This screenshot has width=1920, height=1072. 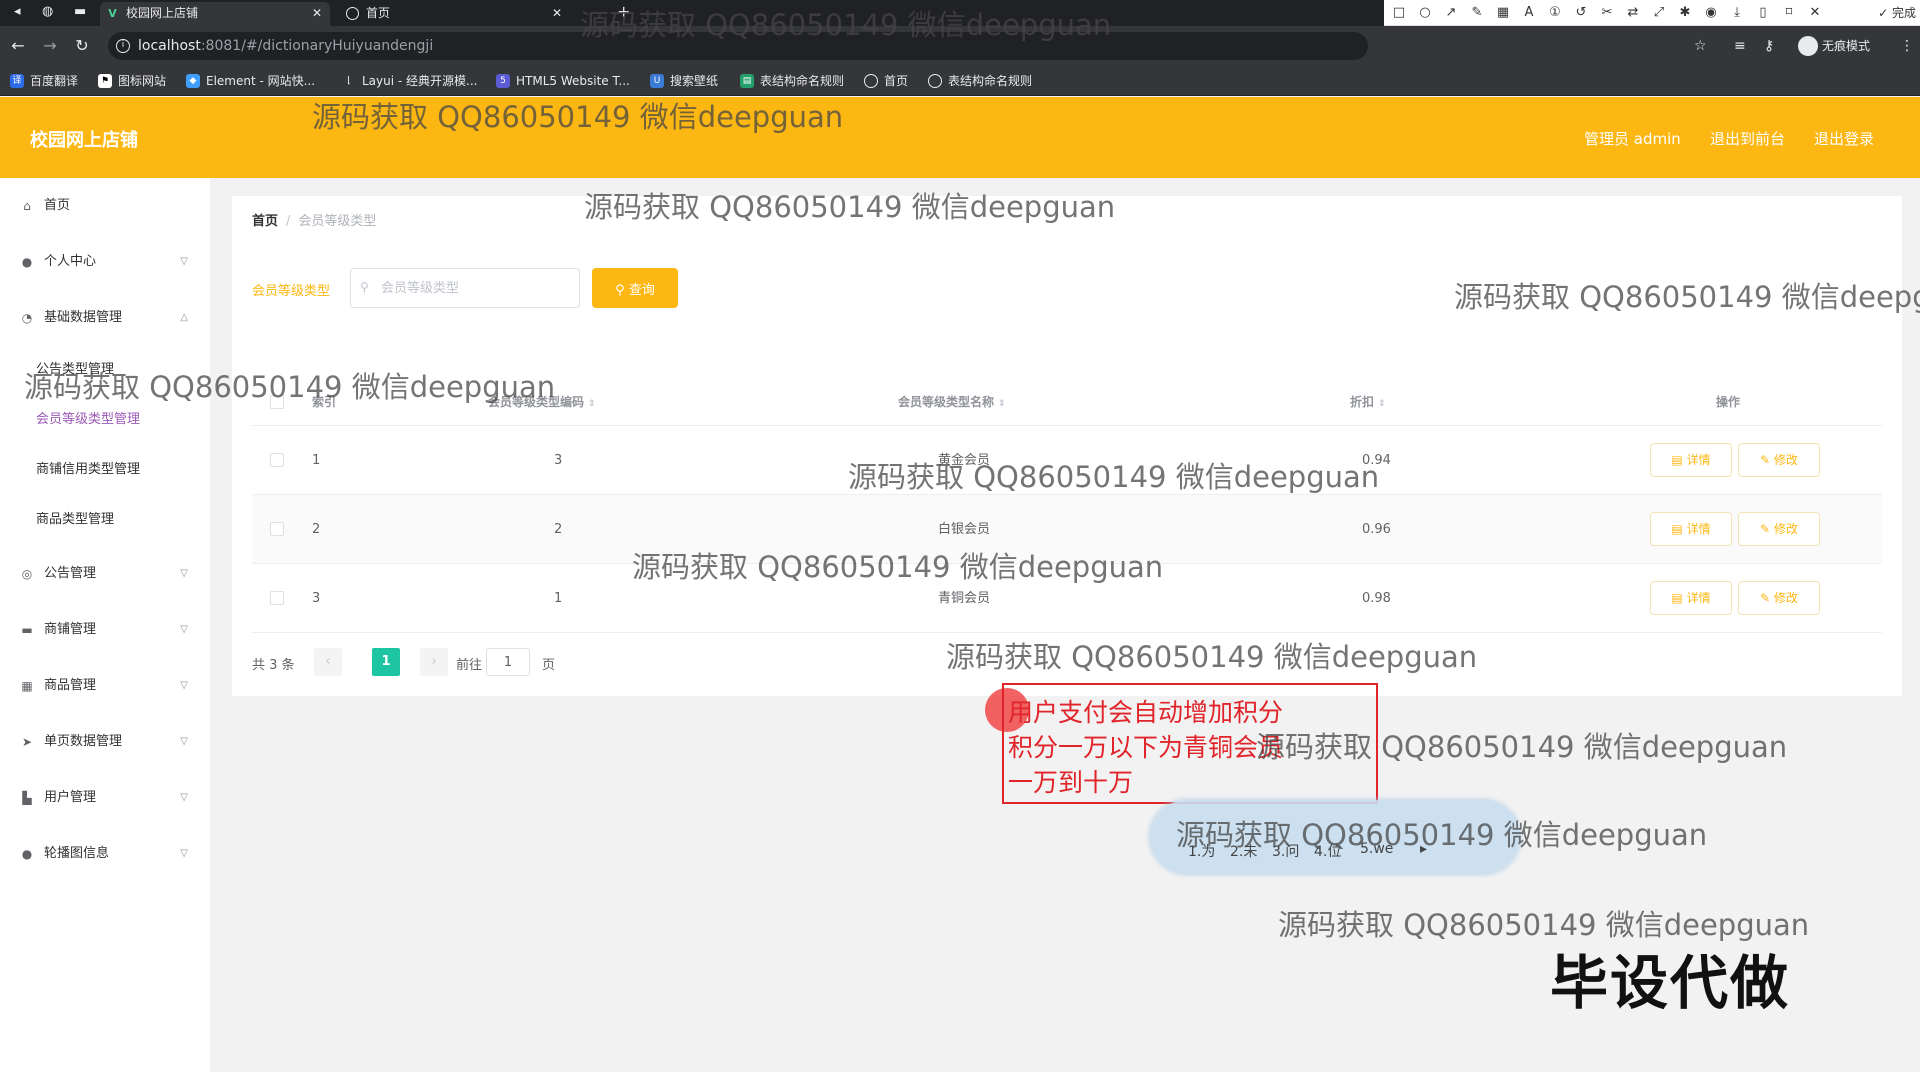 What do you see at coordinates (17, 11) in the screenshot?
I see `sound-icon: ◂` at bounding box center [17, 11].